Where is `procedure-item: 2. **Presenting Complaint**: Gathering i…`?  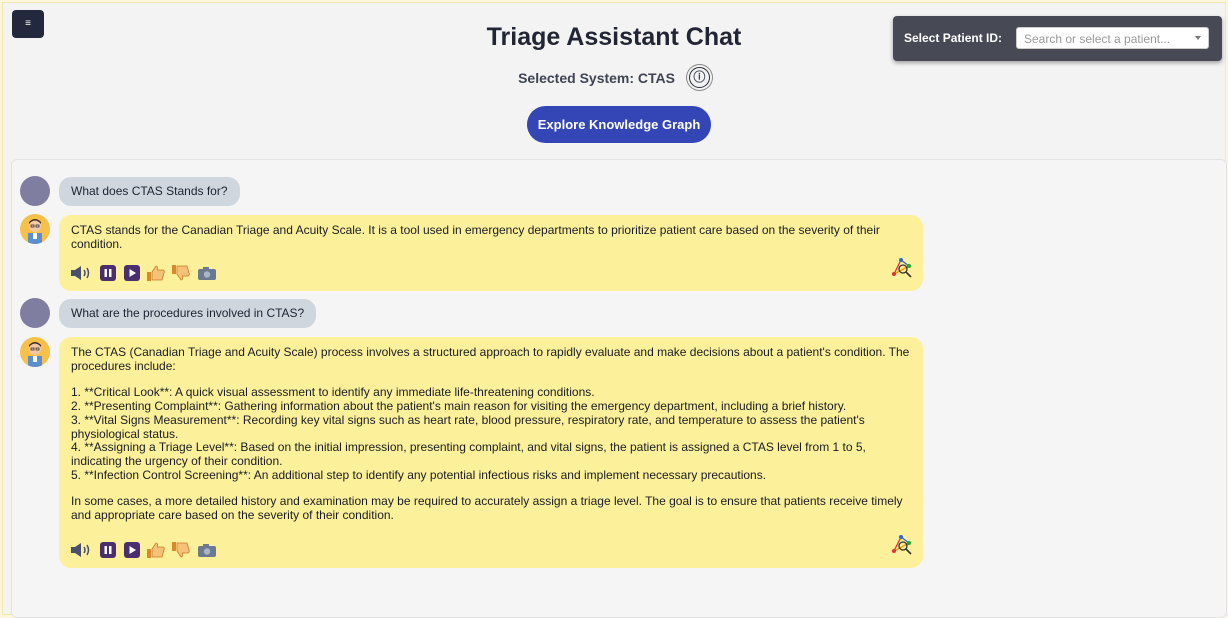
procedure-item: 2. **Presenting Complaint**: Gathering i… is located at coordinates (459, 406).